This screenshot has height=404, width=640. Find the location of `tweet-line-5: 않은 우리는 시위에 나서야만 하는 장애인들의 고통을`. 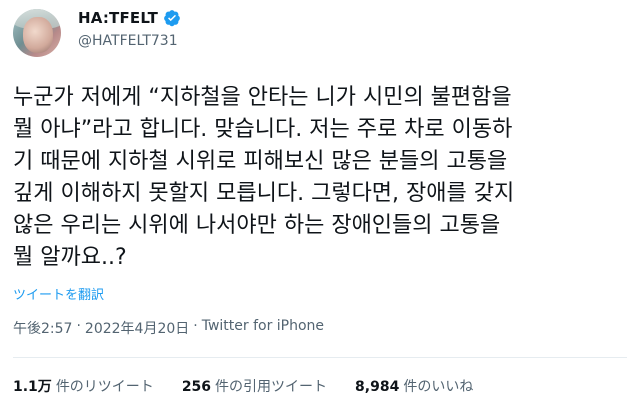

tweet-line-5: 않은 우리는 시위에 나서야만 하는 장애인들의 고통을 is located at coordinates (257, 225).